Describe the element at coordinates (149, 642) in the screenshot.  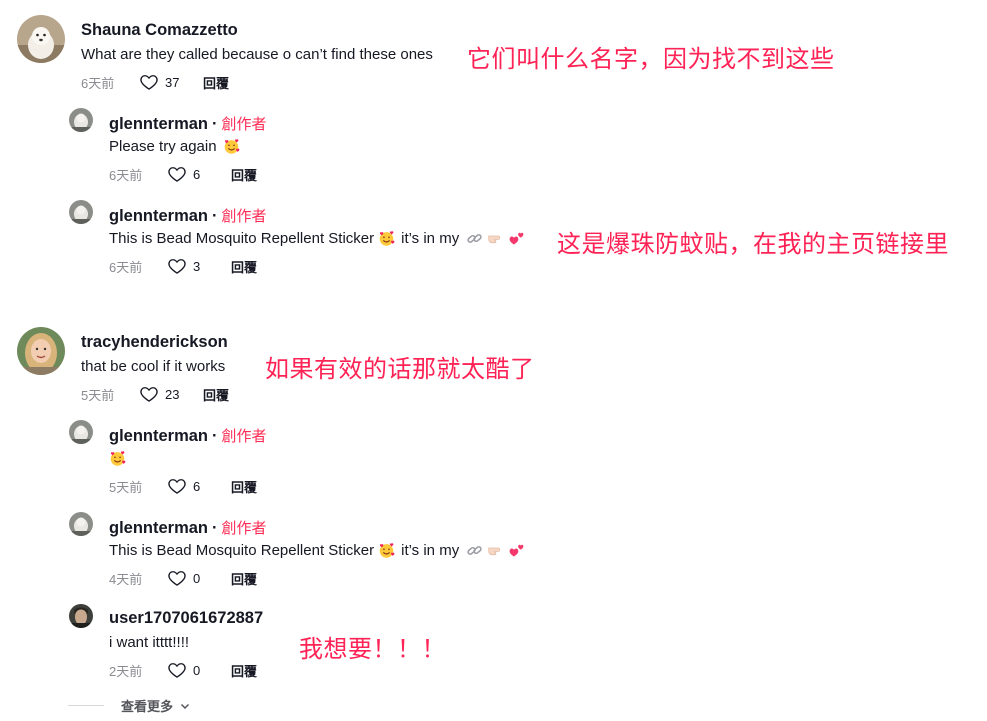
I see `reply-text: i want itttt!!!!` at that location.